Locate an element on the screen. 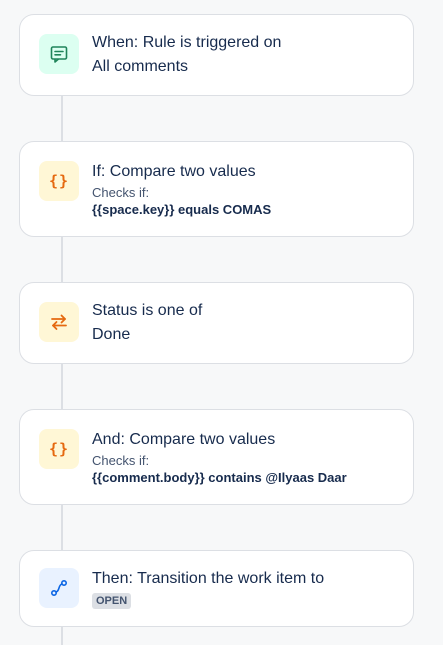 Image resolution: width=443 pixels, height=645 pixels. trigger-card: When: Rule is triggered on All comments is located at coordinates (216, 55).